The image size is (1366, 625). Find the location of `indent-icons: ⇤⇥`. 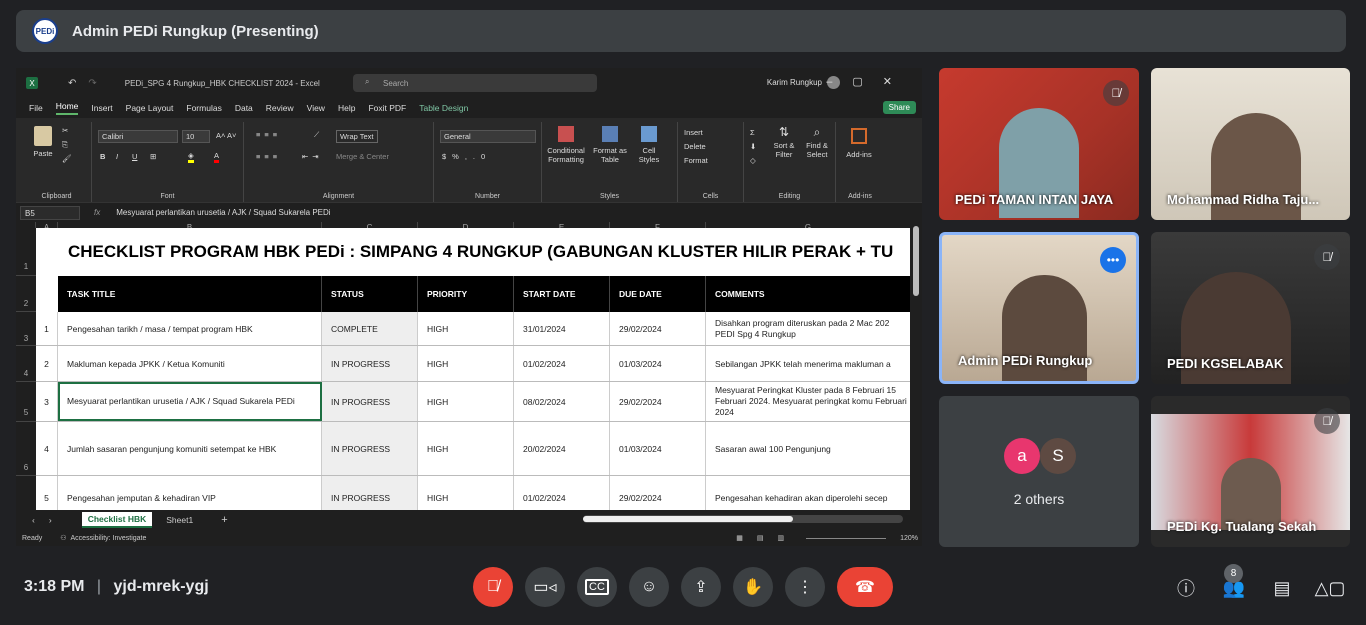

indent-icons: ⇤⇥ is located at coordinates (312, 156).